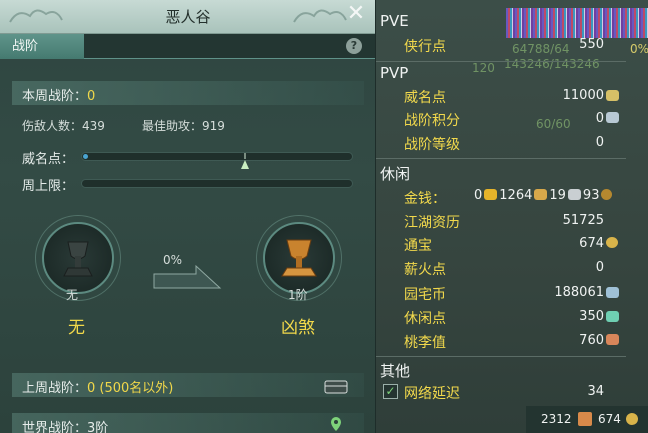 This screenshot has width=648, height=433. I want to click on next-rank-emblem, so click(299, 258).